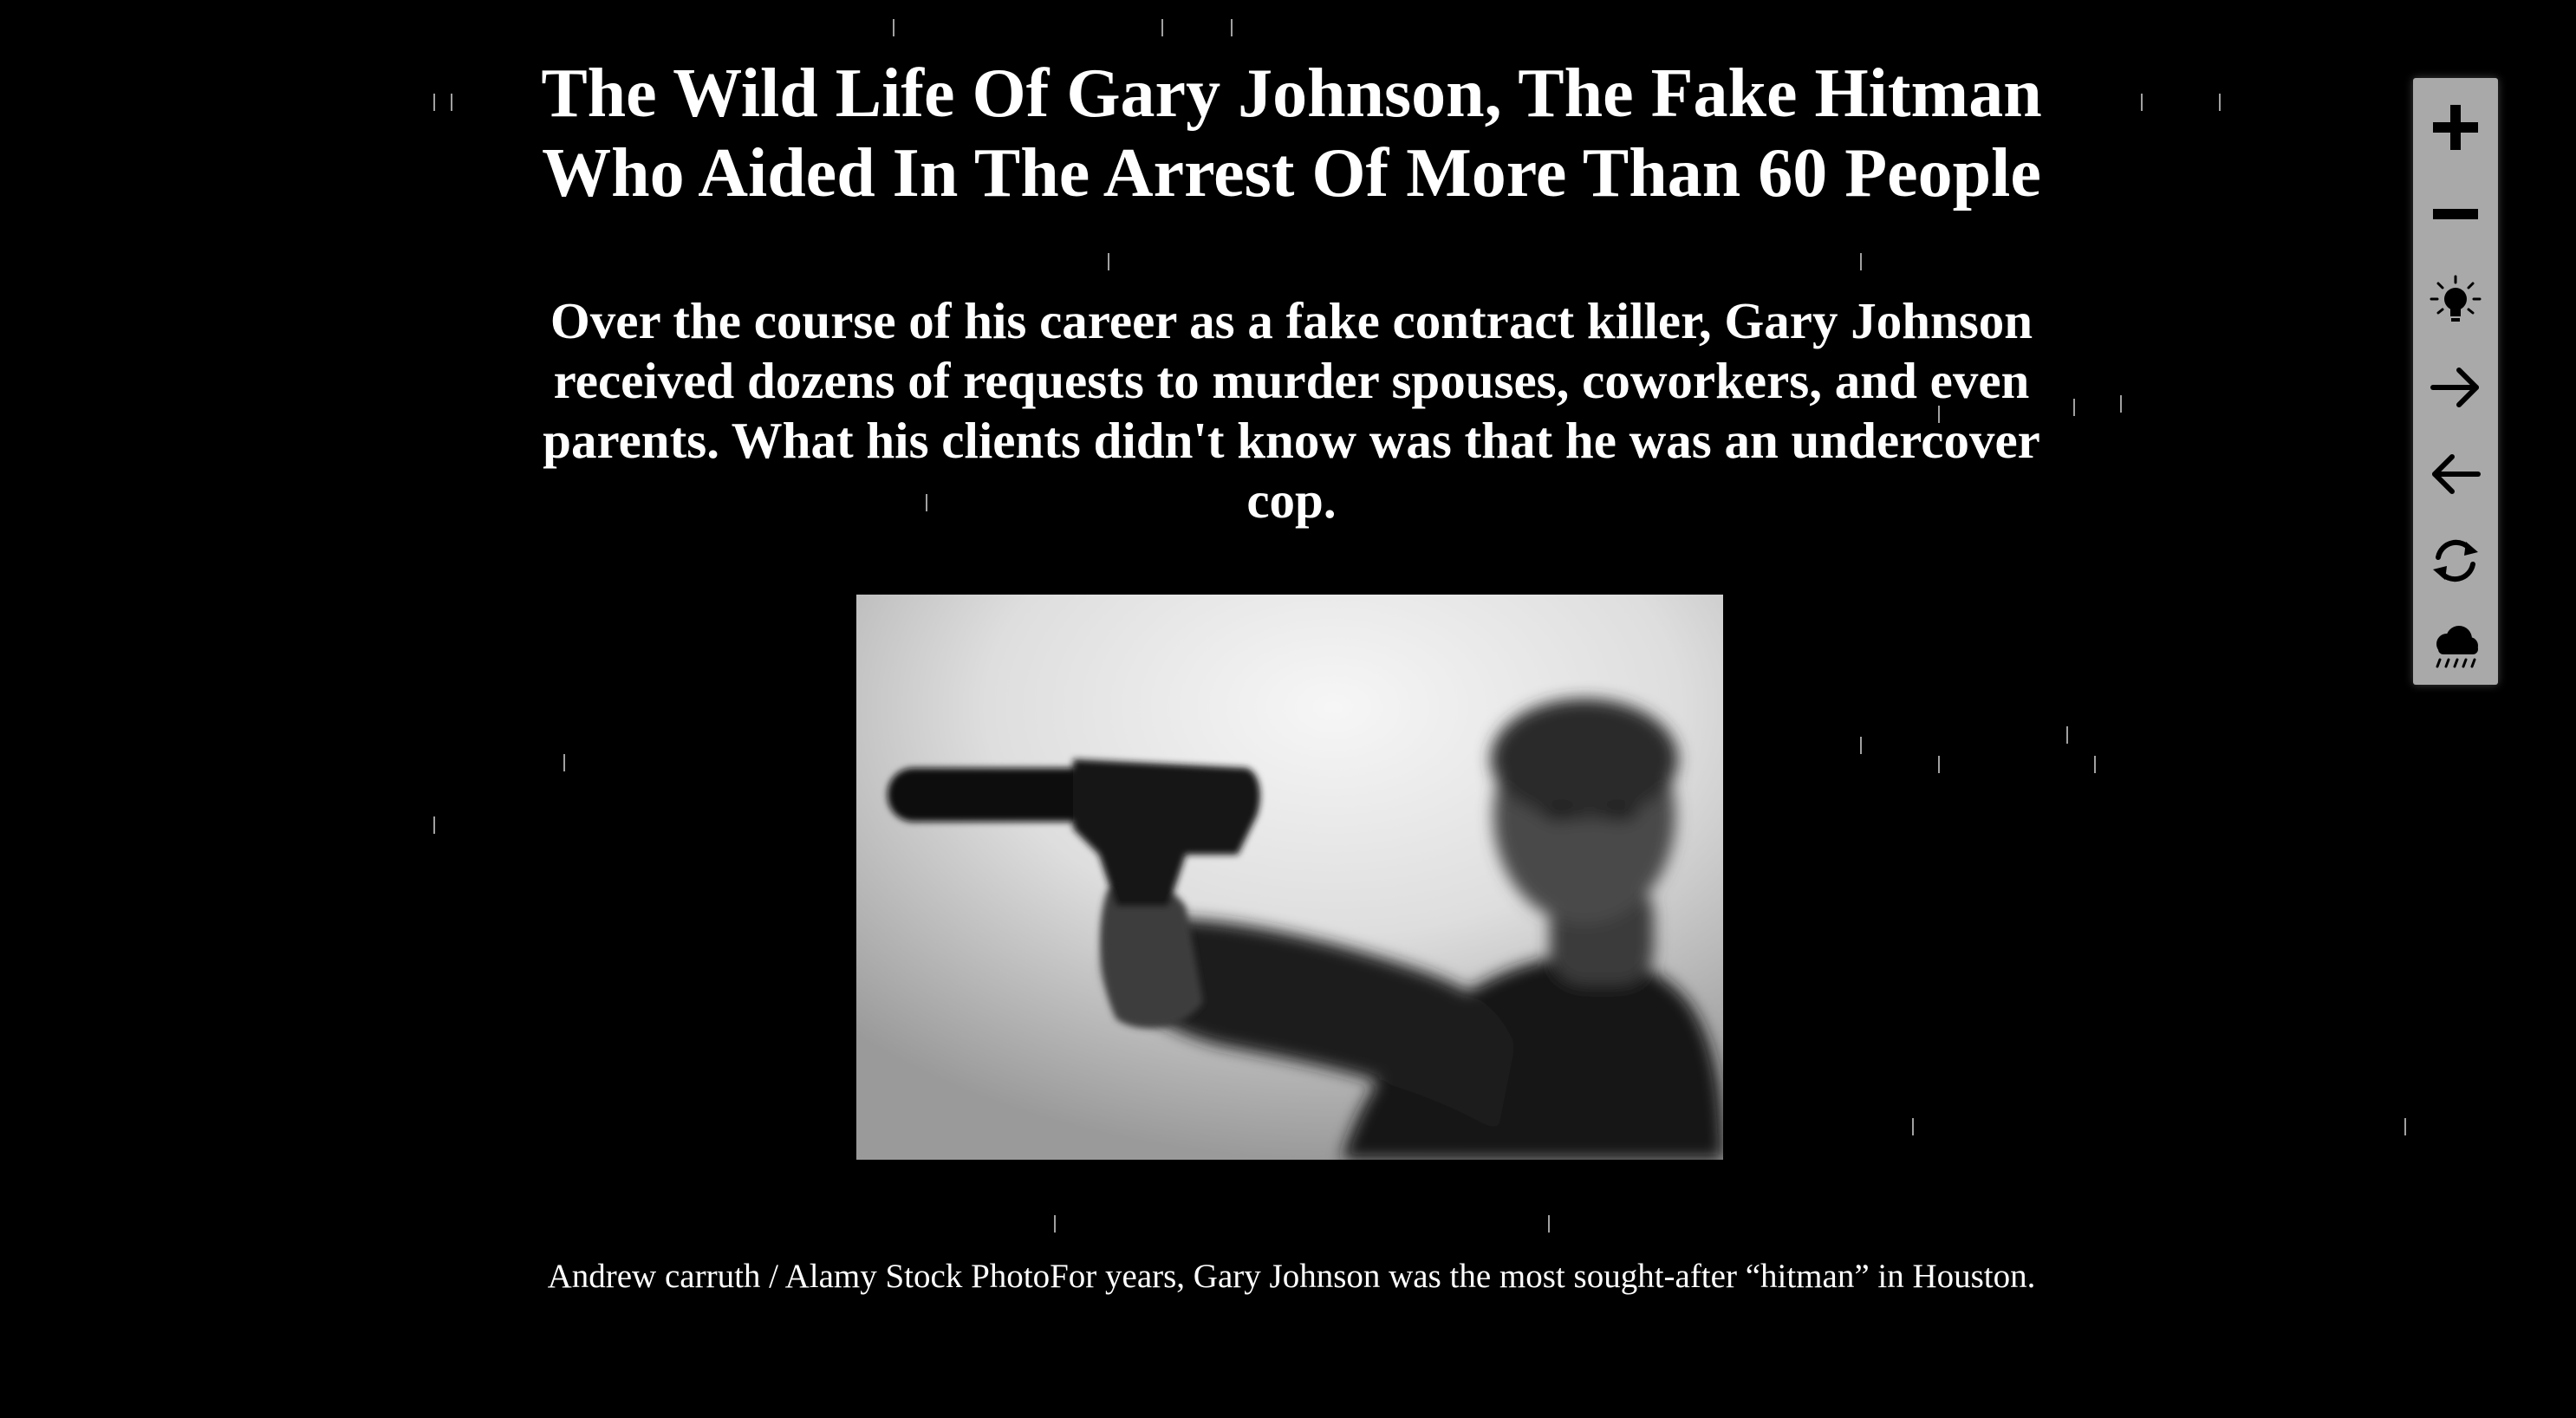  I want to click on refresh-button, so click(2455, 560).